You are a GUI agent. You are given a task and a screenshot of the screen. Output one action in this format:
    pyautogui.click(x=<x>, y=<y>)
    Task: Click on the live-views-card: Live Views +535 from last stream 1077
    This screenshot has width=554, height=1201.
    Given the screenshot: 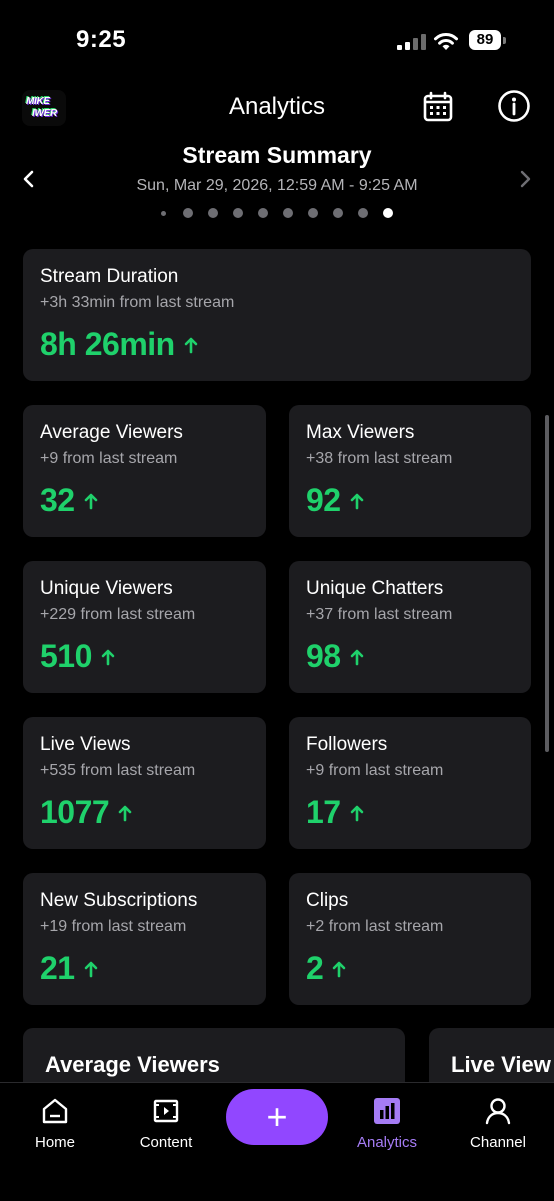 What is the action you would take?
    pyautogui.click(x=144, y=783)
    